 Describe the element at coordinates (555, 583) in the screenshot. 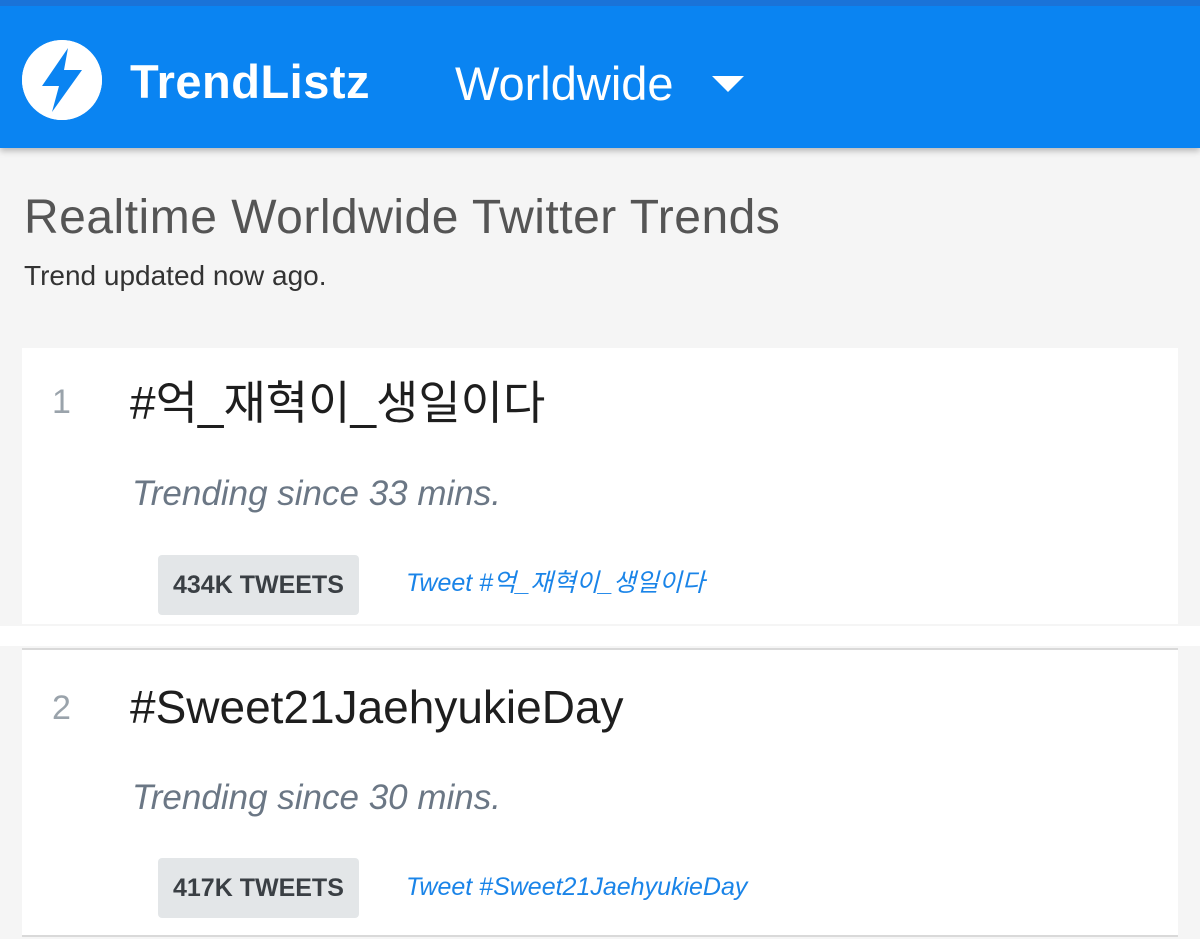

I see `tweet-link: Tweet #억_재혁이_생일이다` at that location.